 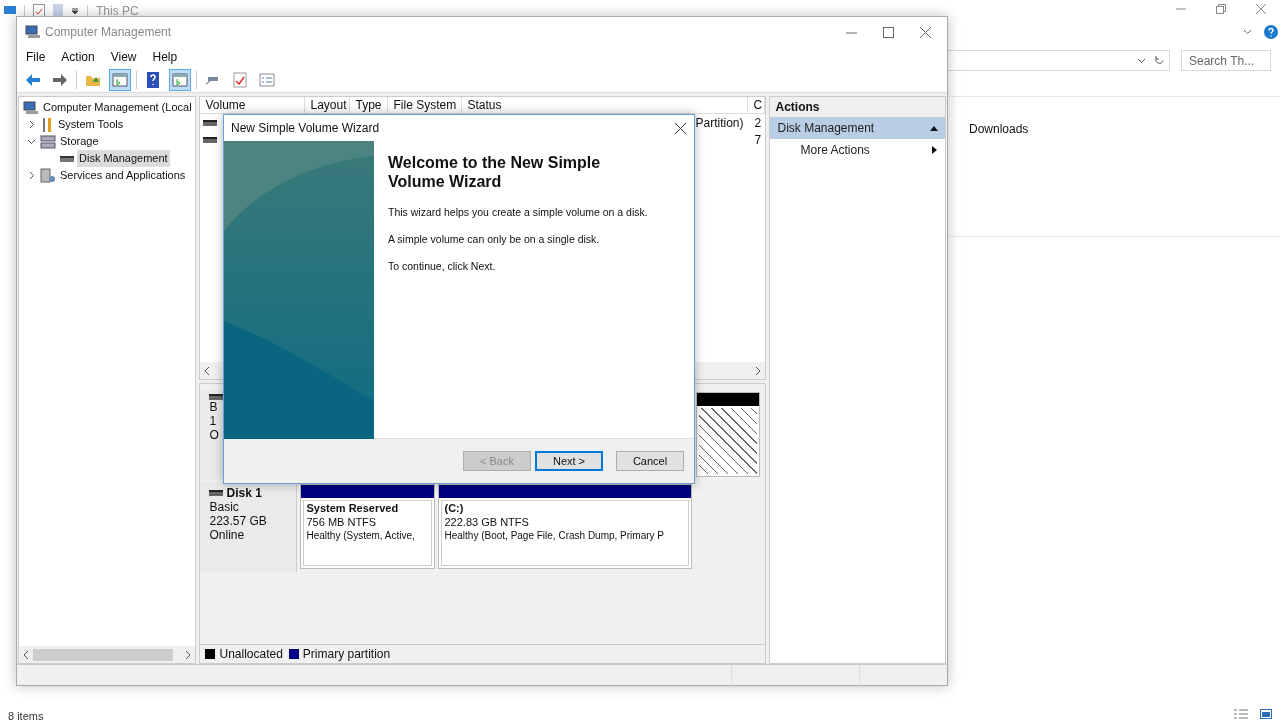 I want to click on help-icon, so click(x=1271, y=32).